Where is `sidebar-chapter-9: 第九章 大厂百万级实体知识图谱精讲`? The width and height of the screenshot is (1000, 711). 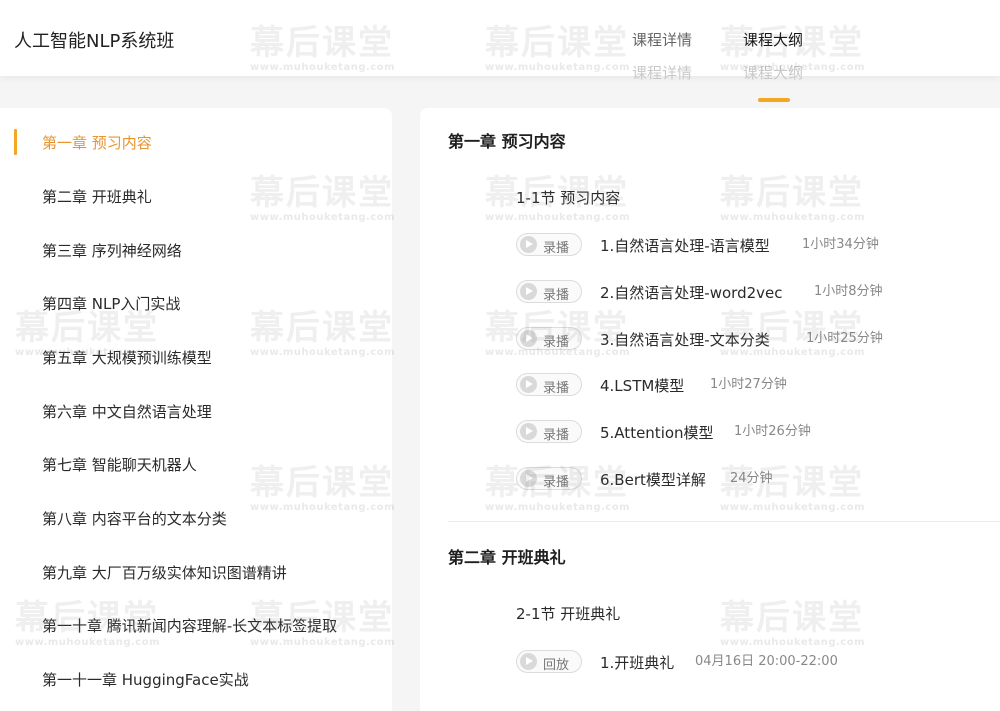
sidebar-chapter-9: 第九章 大厂百万级实体知识图谱精讲 is located at coordinates (196, 572).